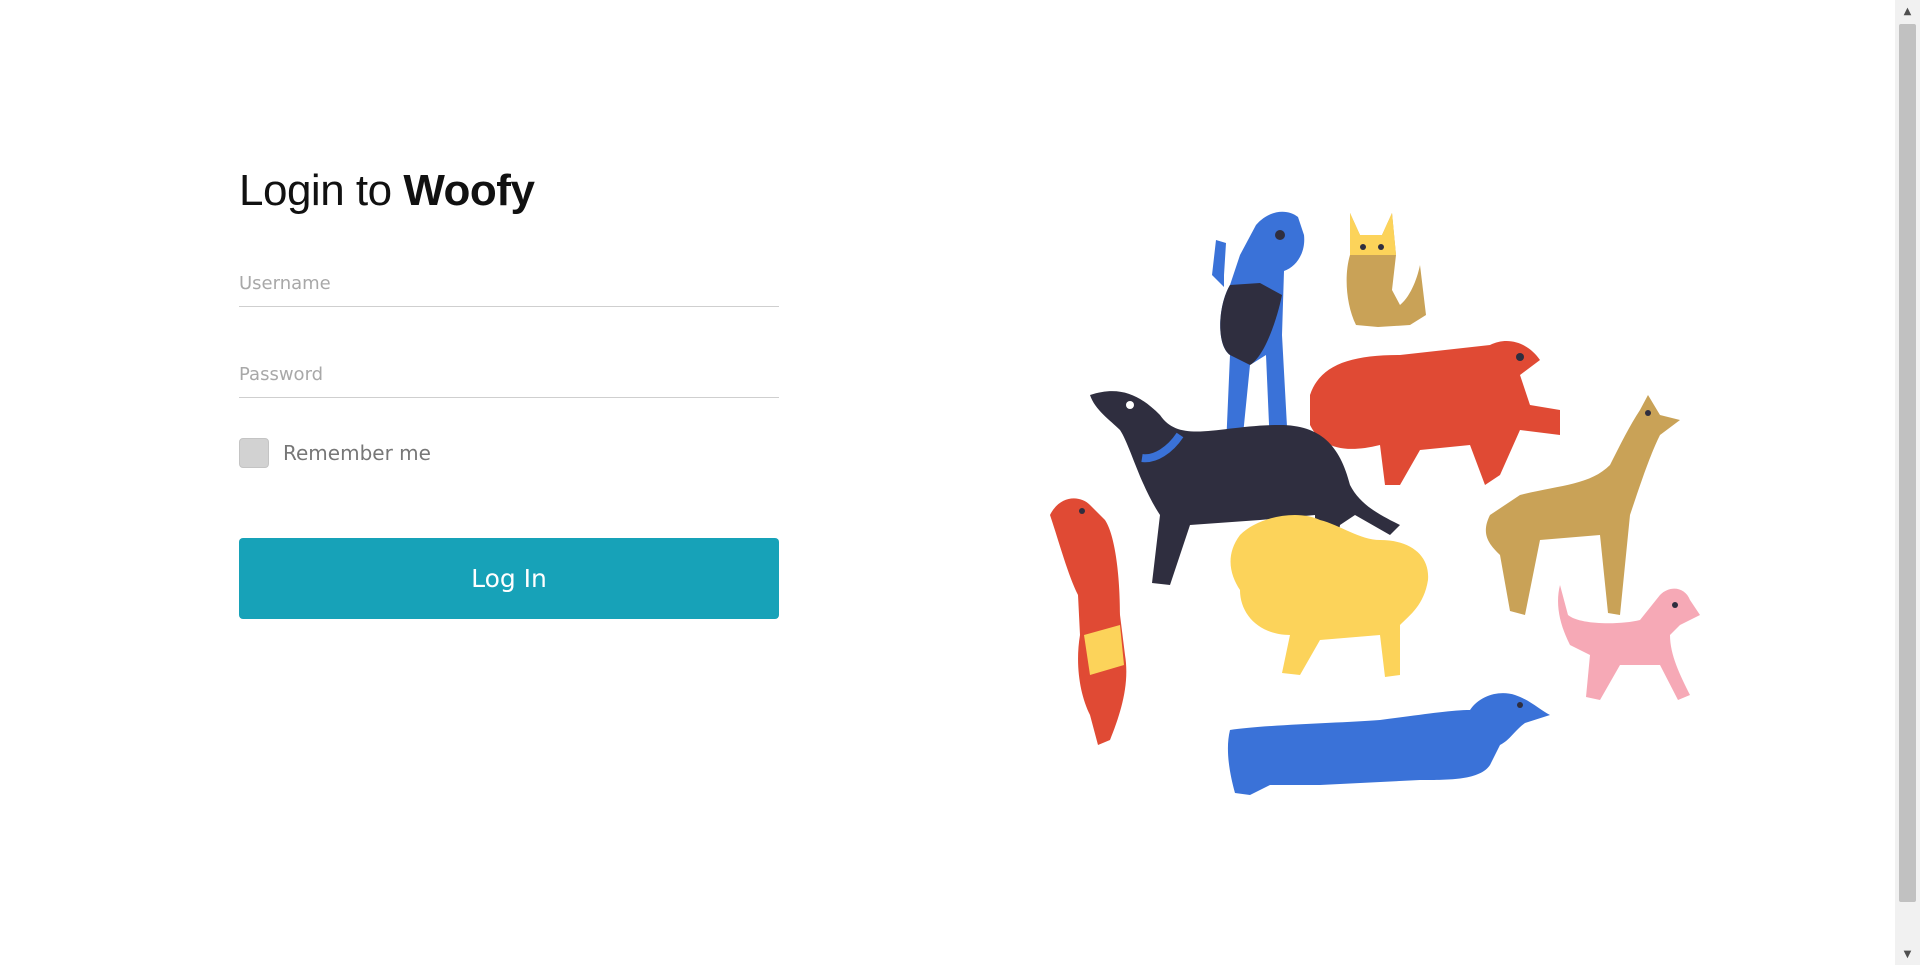 This screenshot has width=1920, height=965. I want to click on vertical-scrollbar: ▲ ▼, so click(1907, 482).